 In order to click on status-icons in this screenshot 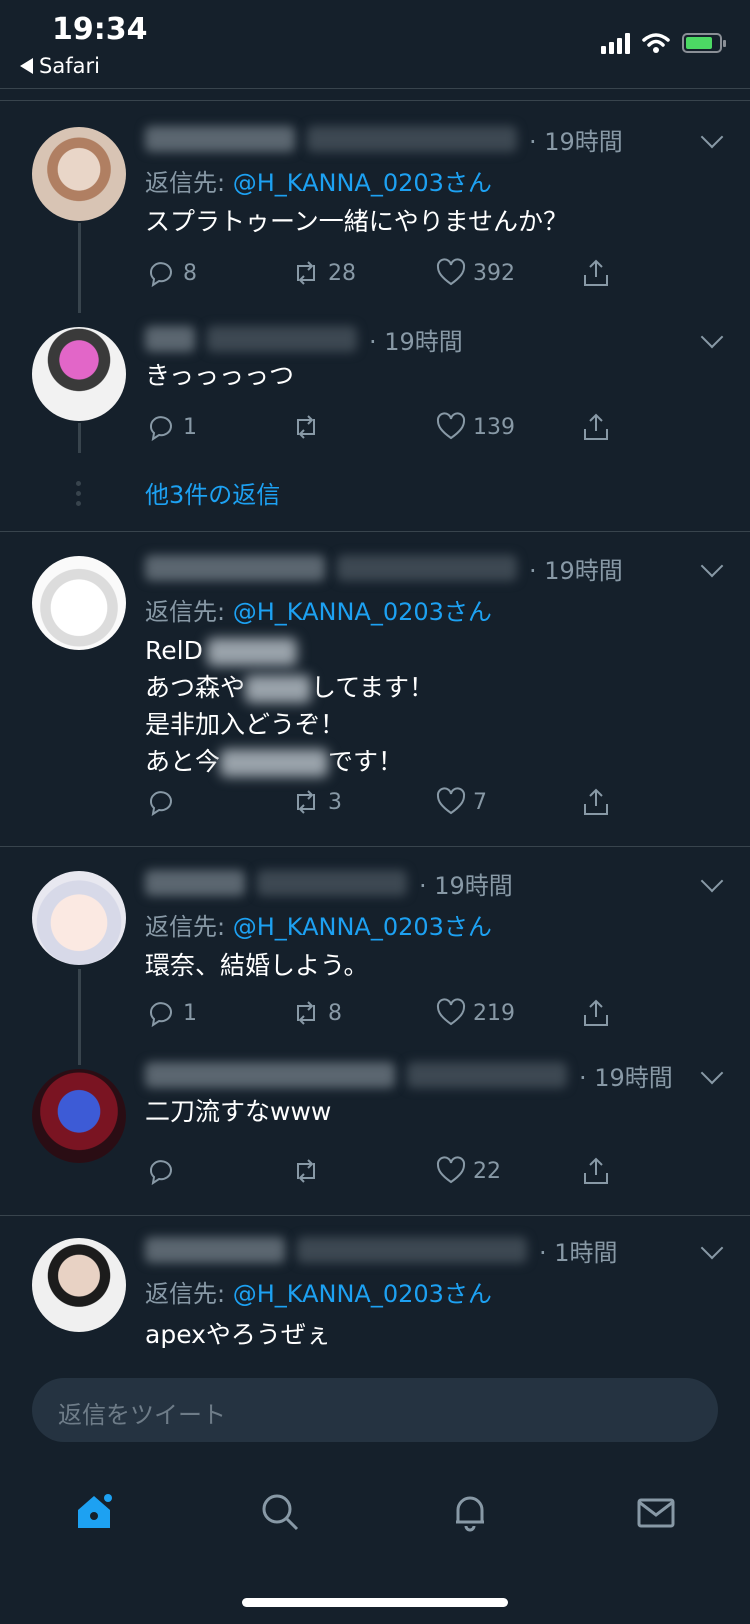, I will do `click(663, 43)`.